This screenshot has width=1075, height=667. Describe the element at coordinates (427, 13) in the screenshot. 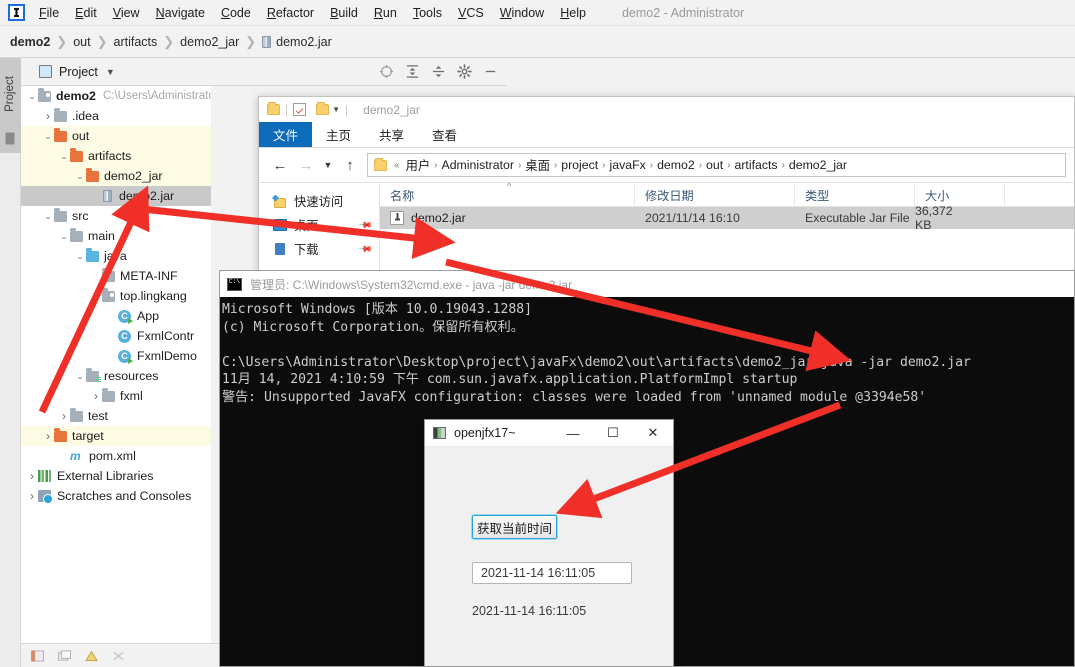

I see `menu-tools: Tools` at that location.